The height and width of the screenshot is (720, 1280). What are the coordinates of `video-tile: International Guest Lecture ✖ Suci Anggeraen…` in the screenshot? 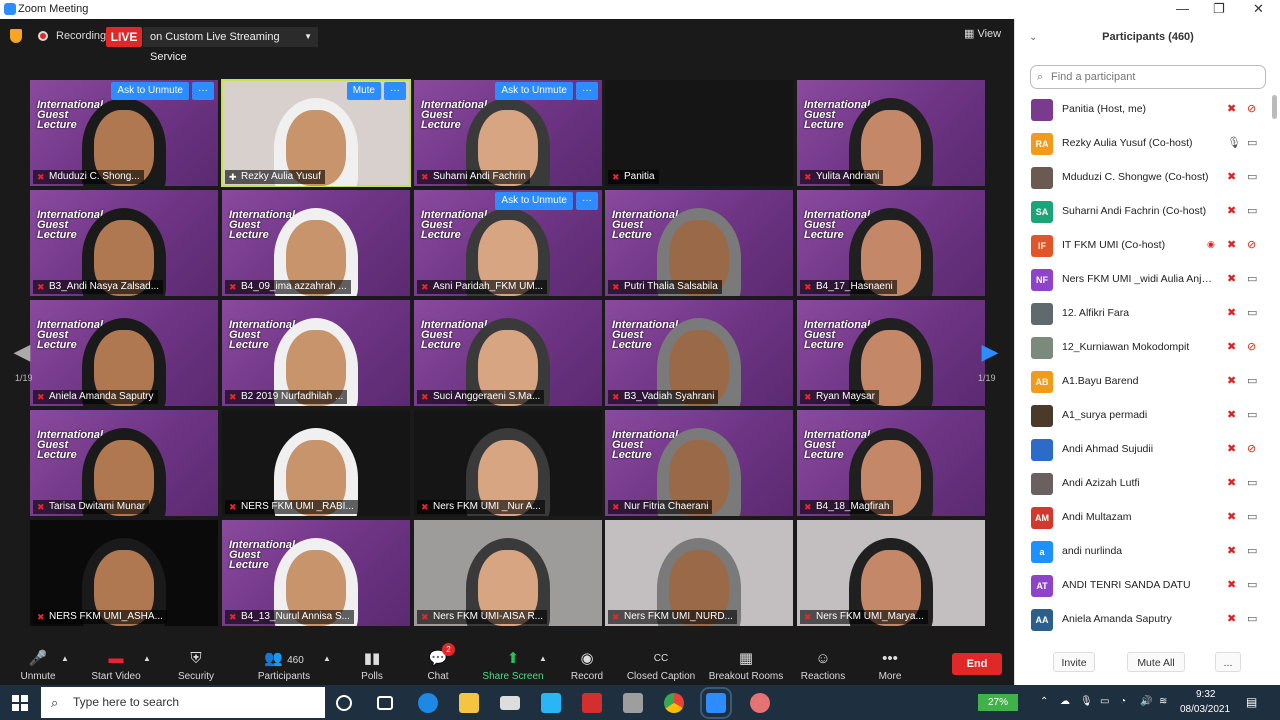 It's located at (508, 353).